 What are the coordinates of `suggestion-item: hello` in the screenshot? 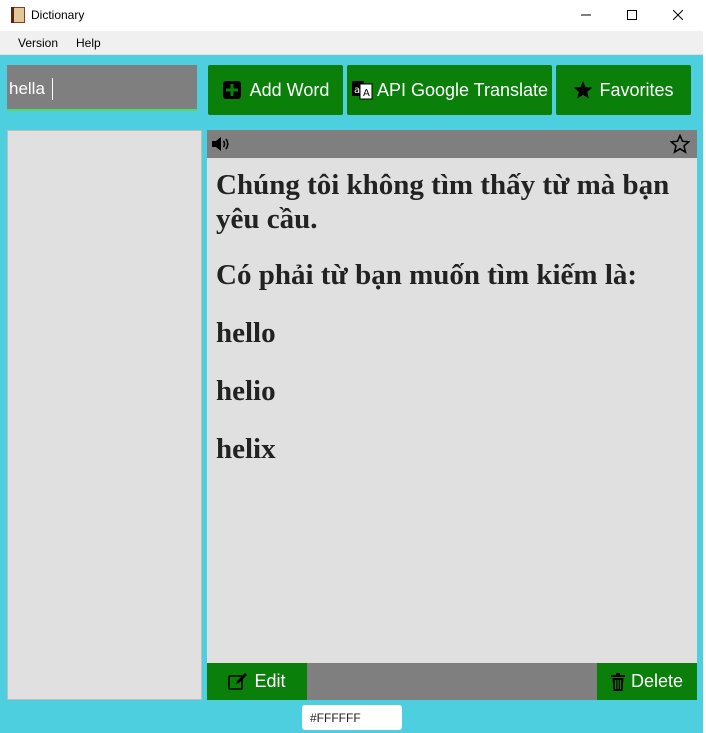 It's located at (455, 333).